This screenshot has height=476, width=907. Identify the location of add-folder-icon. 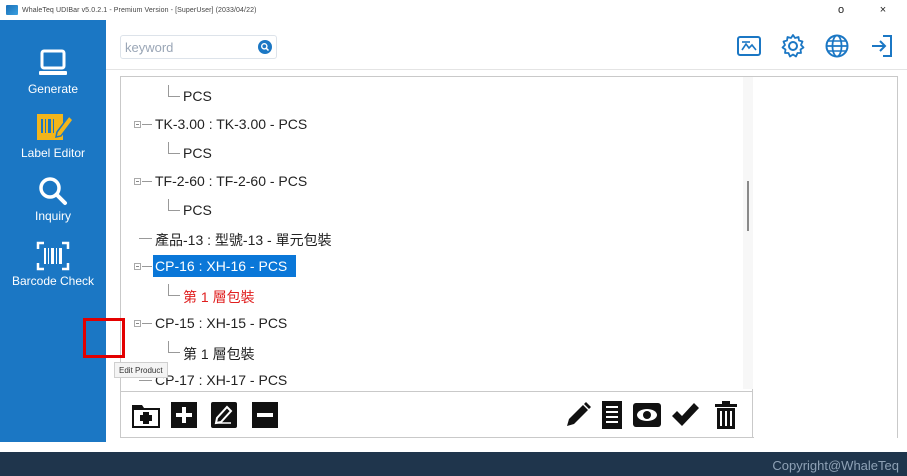
(146, 415).